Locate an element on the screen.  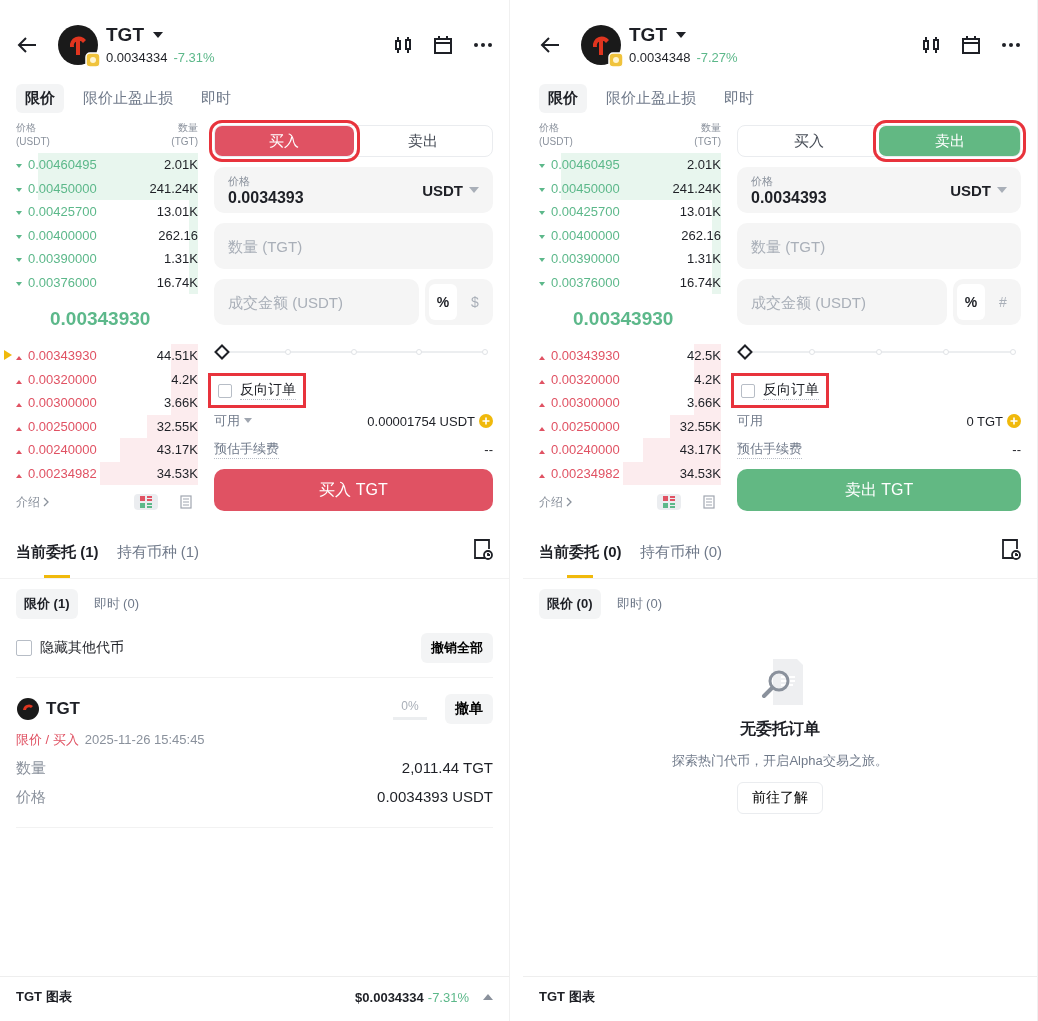
order-filter-tab: 限价 (1) is located at coordinates (47, 604).